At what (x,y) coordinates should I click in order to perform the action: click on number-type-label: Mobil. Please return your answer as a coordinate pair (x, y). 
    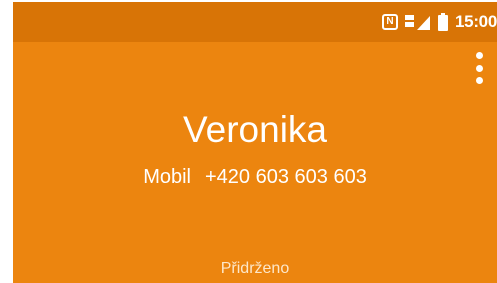
    Looking at the image, I should click on (167, 177).